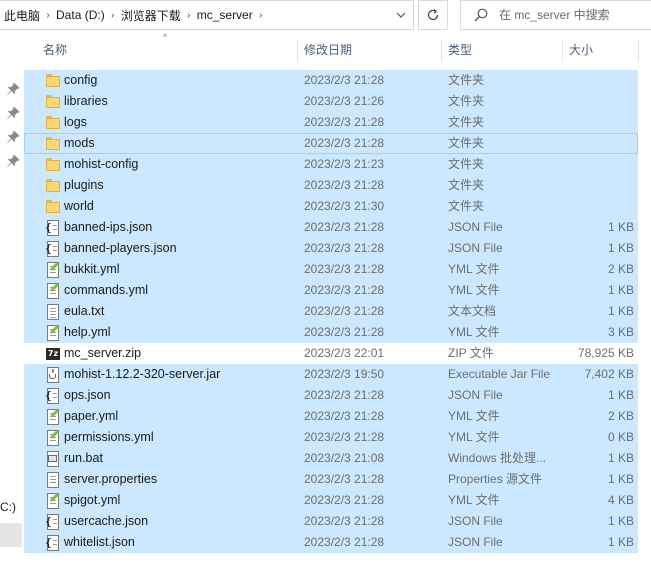 Image resolution: width=651 pixels, height=564 pixels. What do you see at coordinates (106, 290) in the screenshot?
I see `file-name: commands.yml` at bounding box center [106, 290].